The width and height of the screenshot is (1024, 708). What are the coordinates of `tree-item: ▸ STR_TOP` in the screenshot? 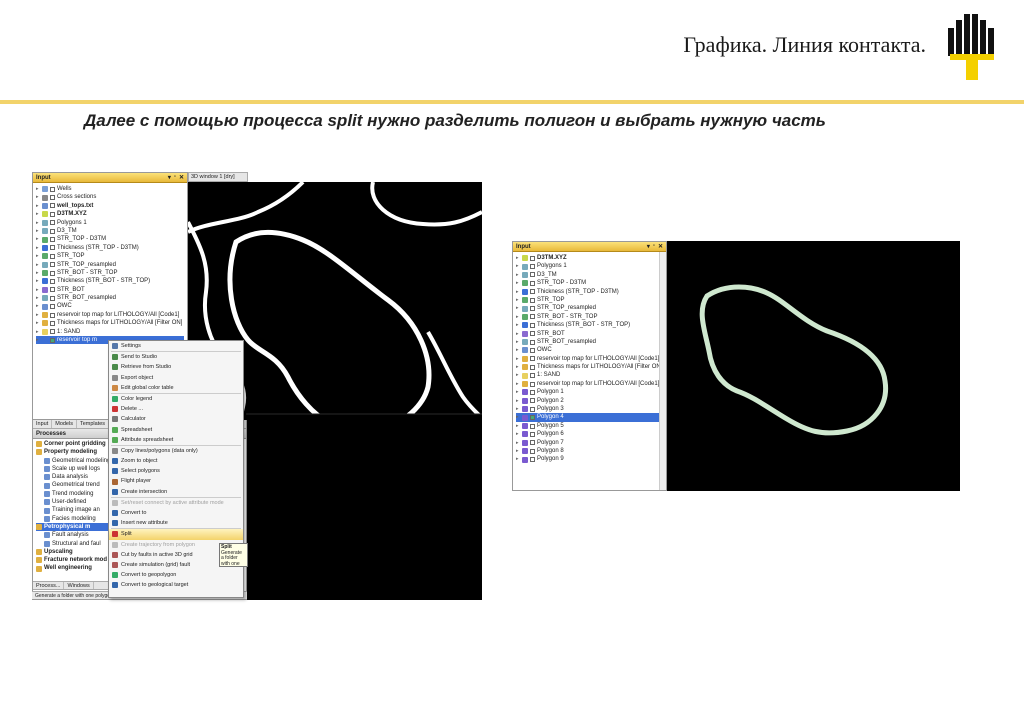 It's located at (589, 300).